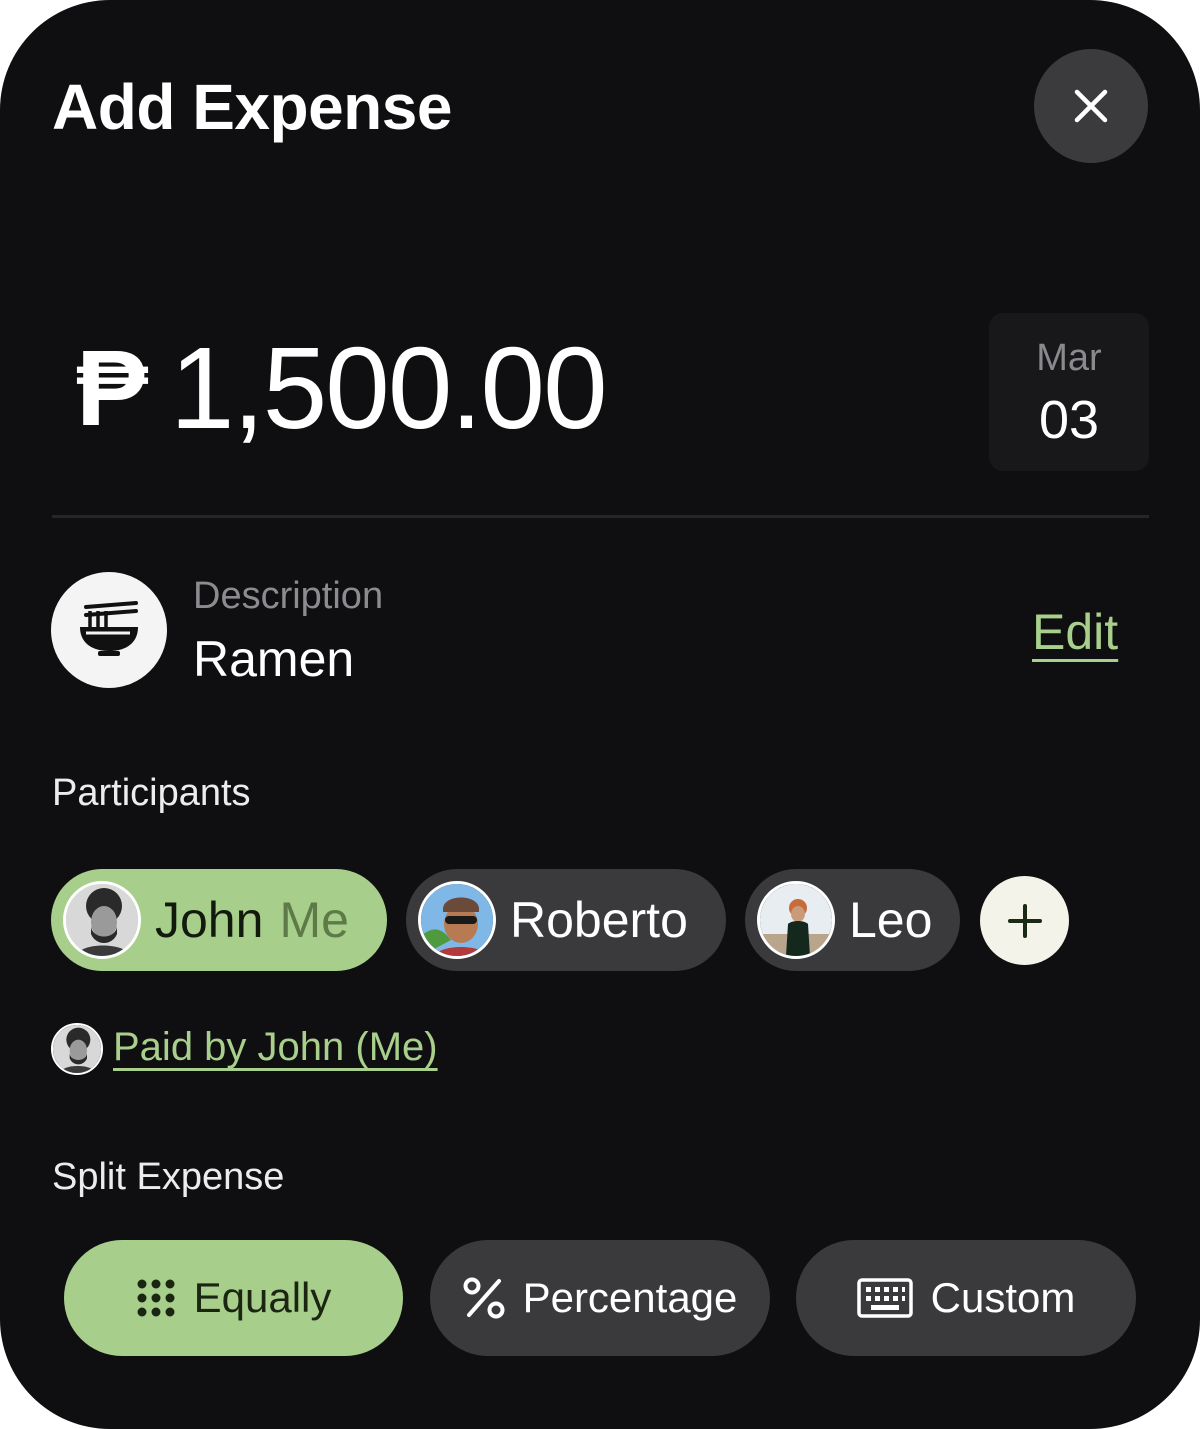  Describe the element at coordinates (77, 1049) in the screenshot. I see `payer-avatar` at that location.